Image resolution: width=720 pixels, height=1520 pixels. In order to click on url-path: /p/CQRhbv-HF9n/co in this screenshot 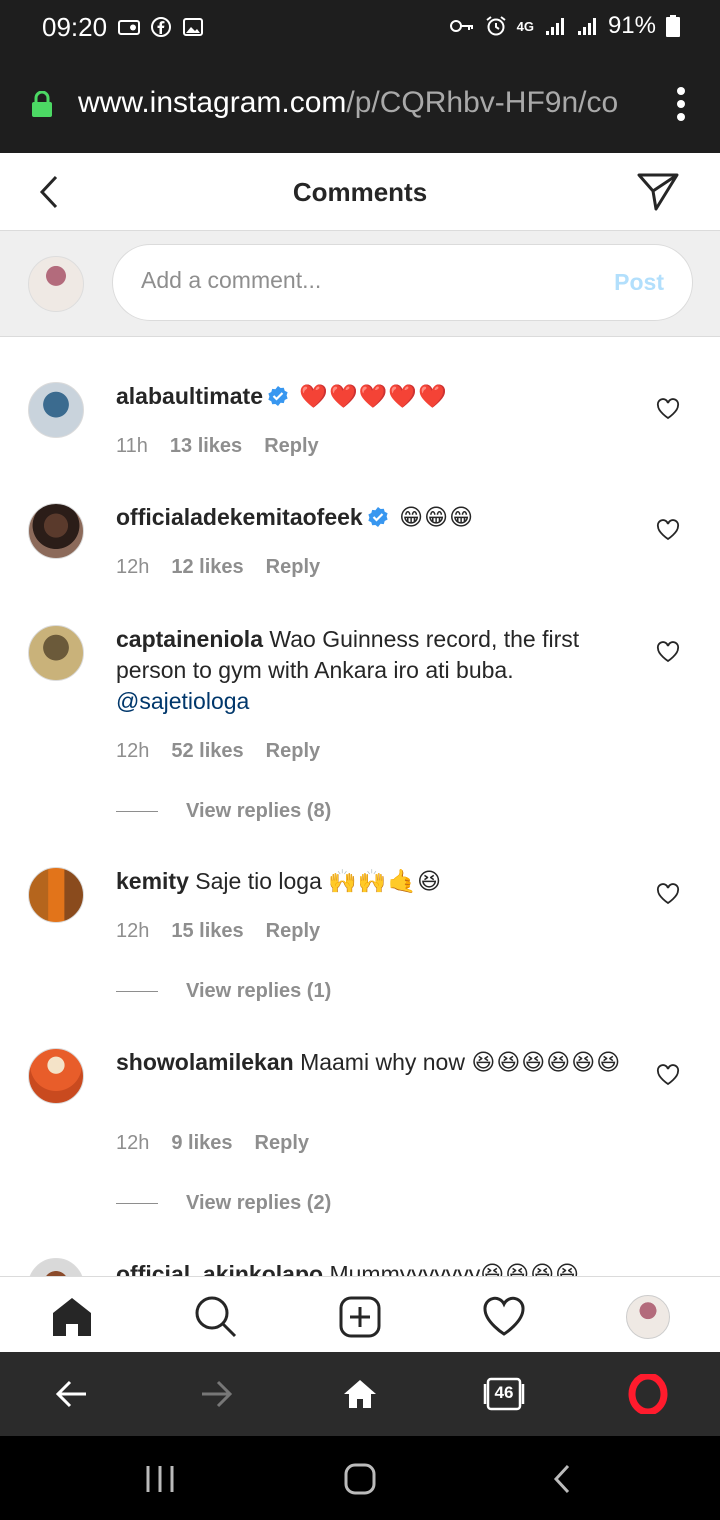, I will do `click(482, 102)`.